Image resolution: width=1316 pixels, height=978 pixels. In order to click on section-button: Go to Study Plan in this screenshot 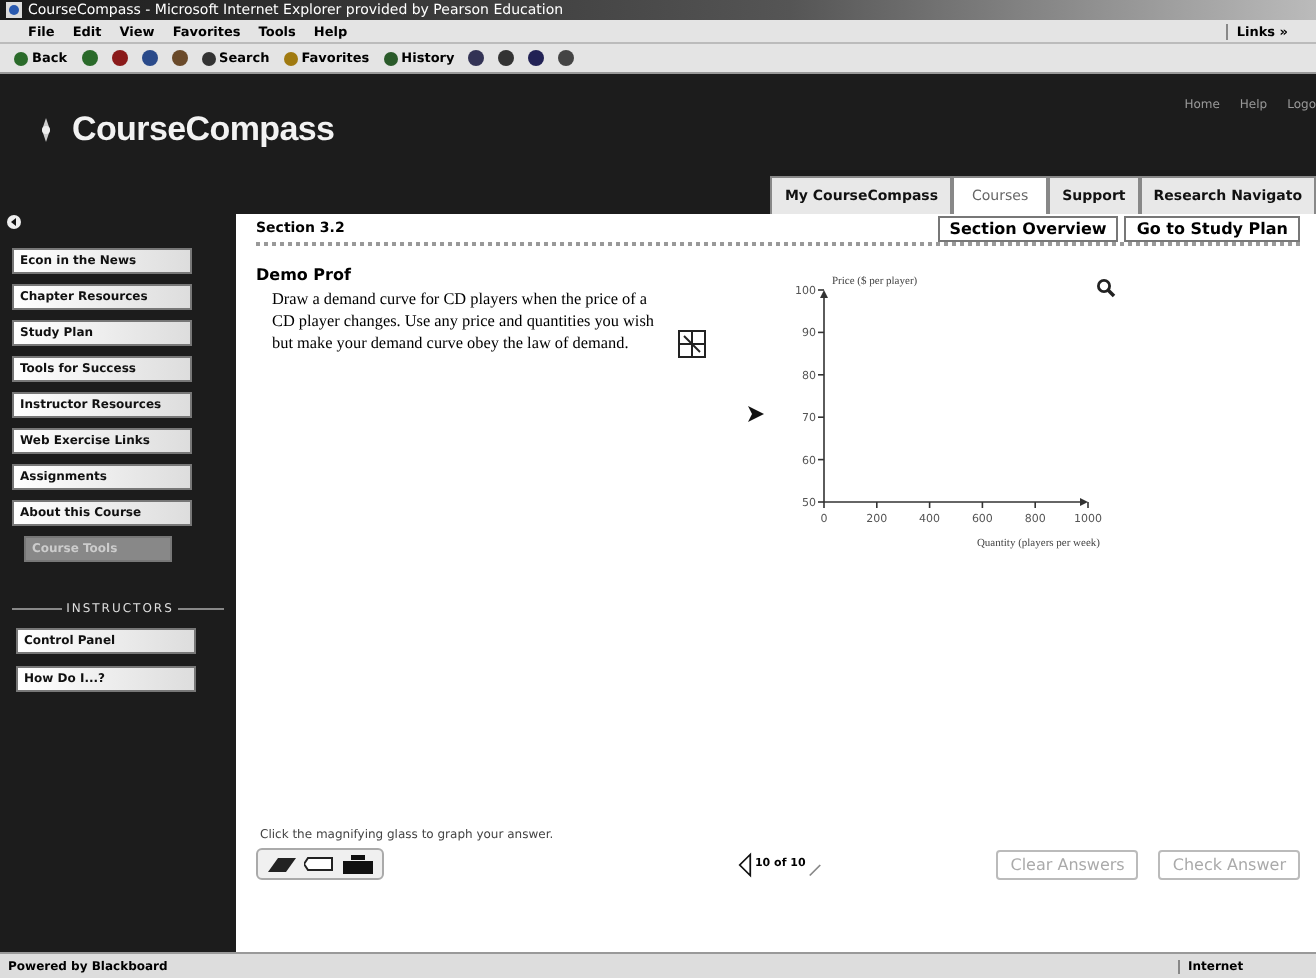, I will do `click(1212, 228)`.